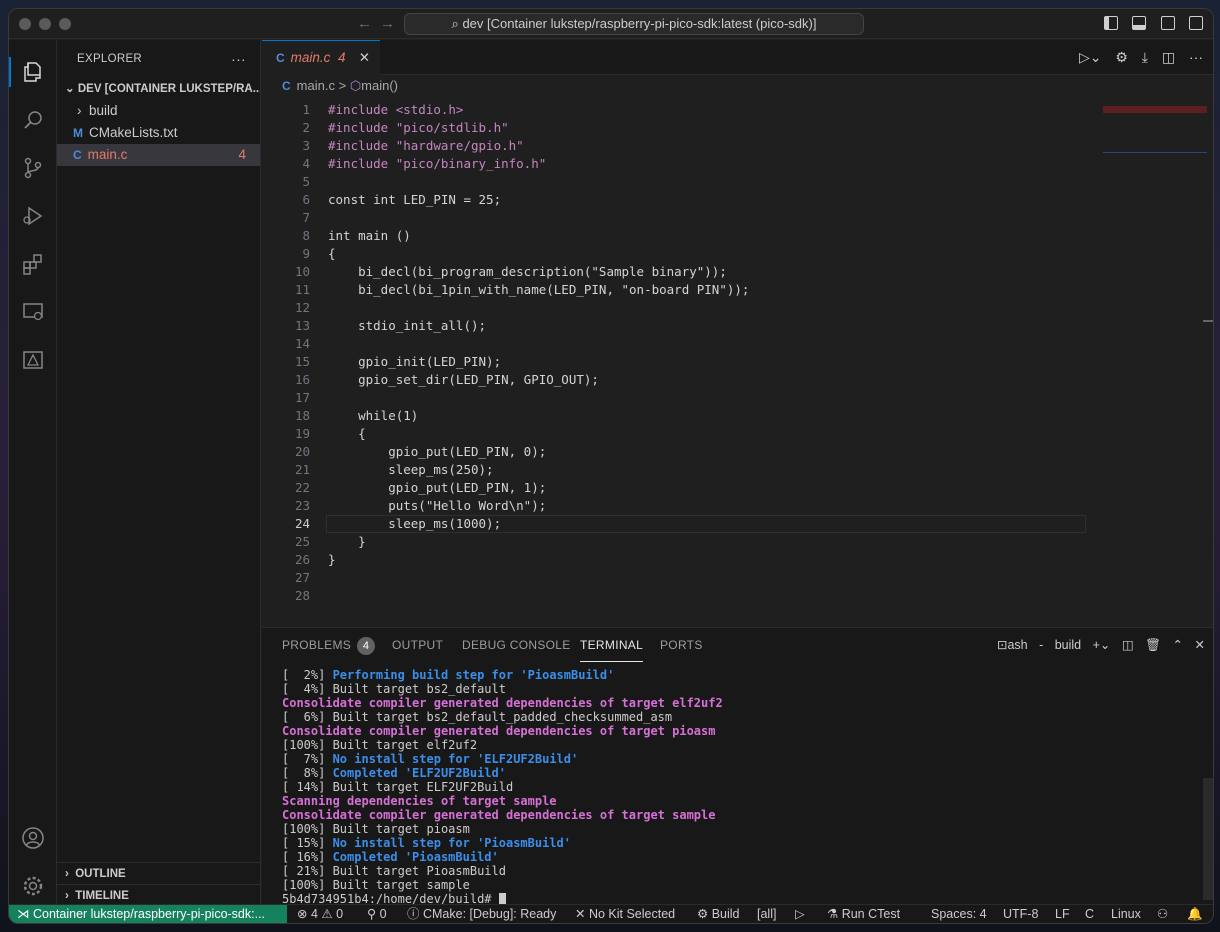 Image resolution: width=1220 pixels, height=932 pixels. What do you see at coordinates (65, 24) in the screenshot?
I see `zoom-window-button` at bounding box center [65, 24].